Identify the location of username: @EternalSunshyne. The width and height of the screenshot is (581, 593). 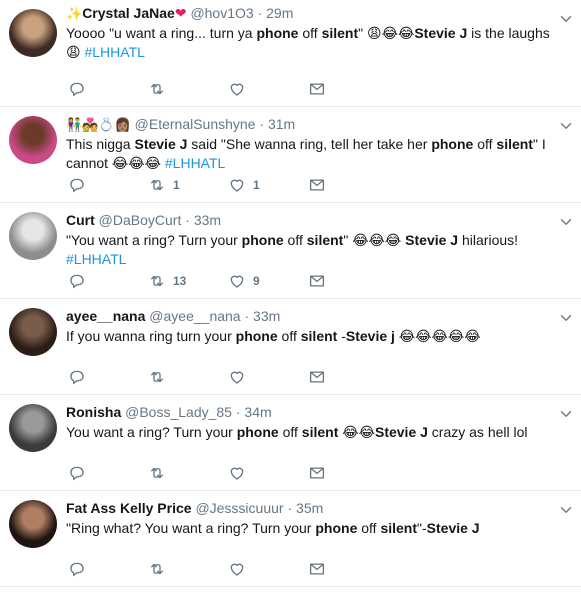
(195, 124).